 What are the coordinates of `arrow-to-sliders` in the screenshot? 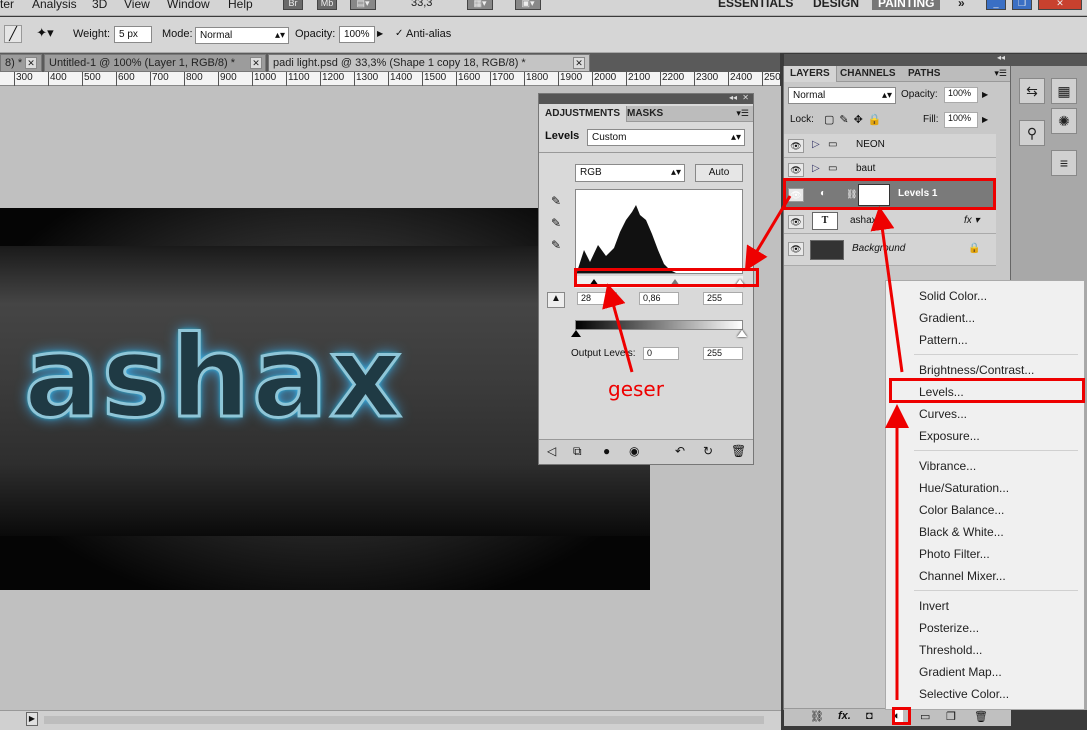 It's located at (768, 233).